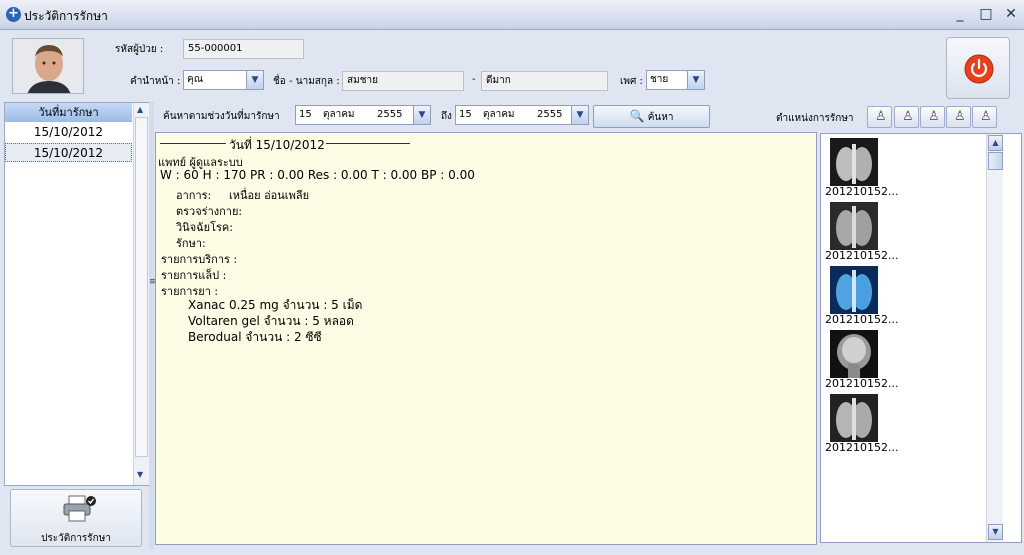 Image resolution: width=1024 pixels, height=555 pixels. What do you see at coordinates (544, 81) in the screenshot?
I see `last-name-field: ดีมาก` at bounding box center [544, 81].